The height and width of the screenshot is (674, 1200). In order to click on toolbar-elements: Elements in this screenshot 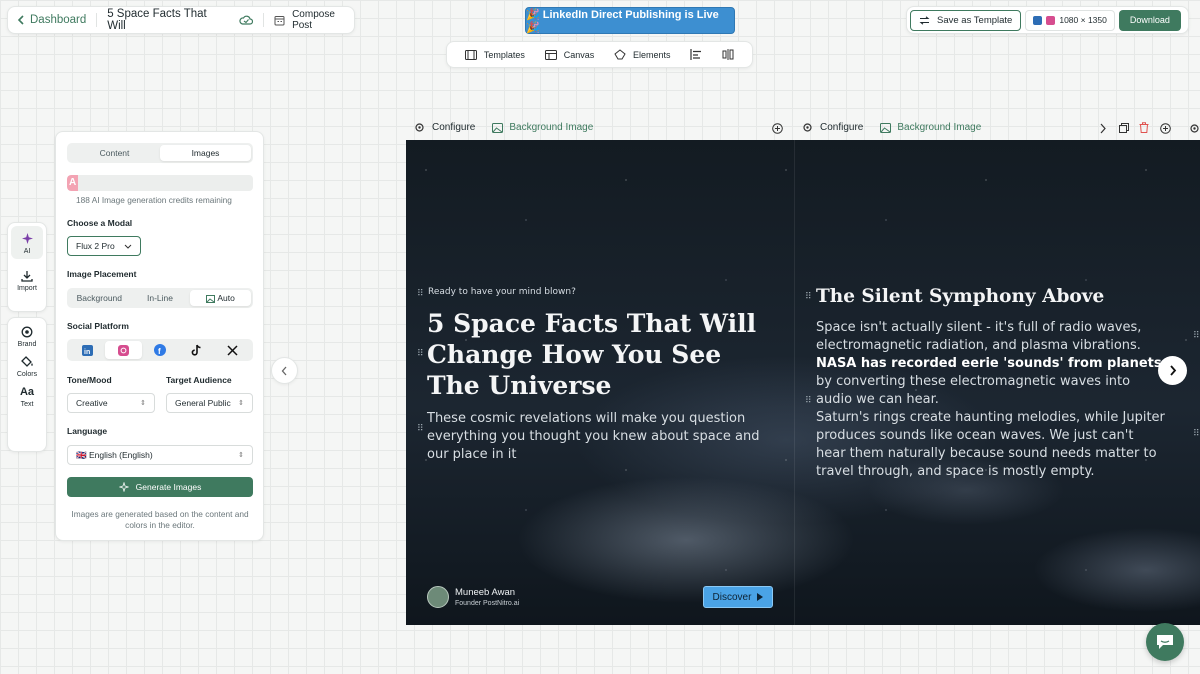, I will do `click(642, 54)`.